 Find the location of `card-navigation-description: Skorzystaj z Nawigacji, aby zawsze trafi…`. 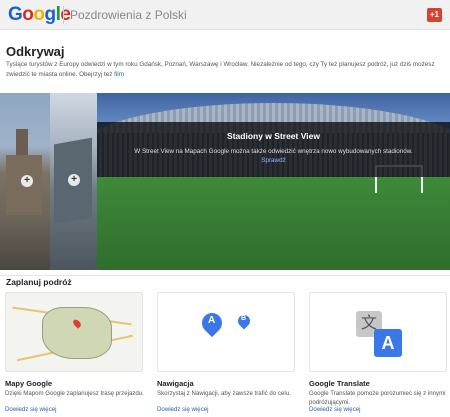

card-navigation-description: Skorzystaj z Nawigacji, aby zawsze trafi… is located at coordinates (224, 393).